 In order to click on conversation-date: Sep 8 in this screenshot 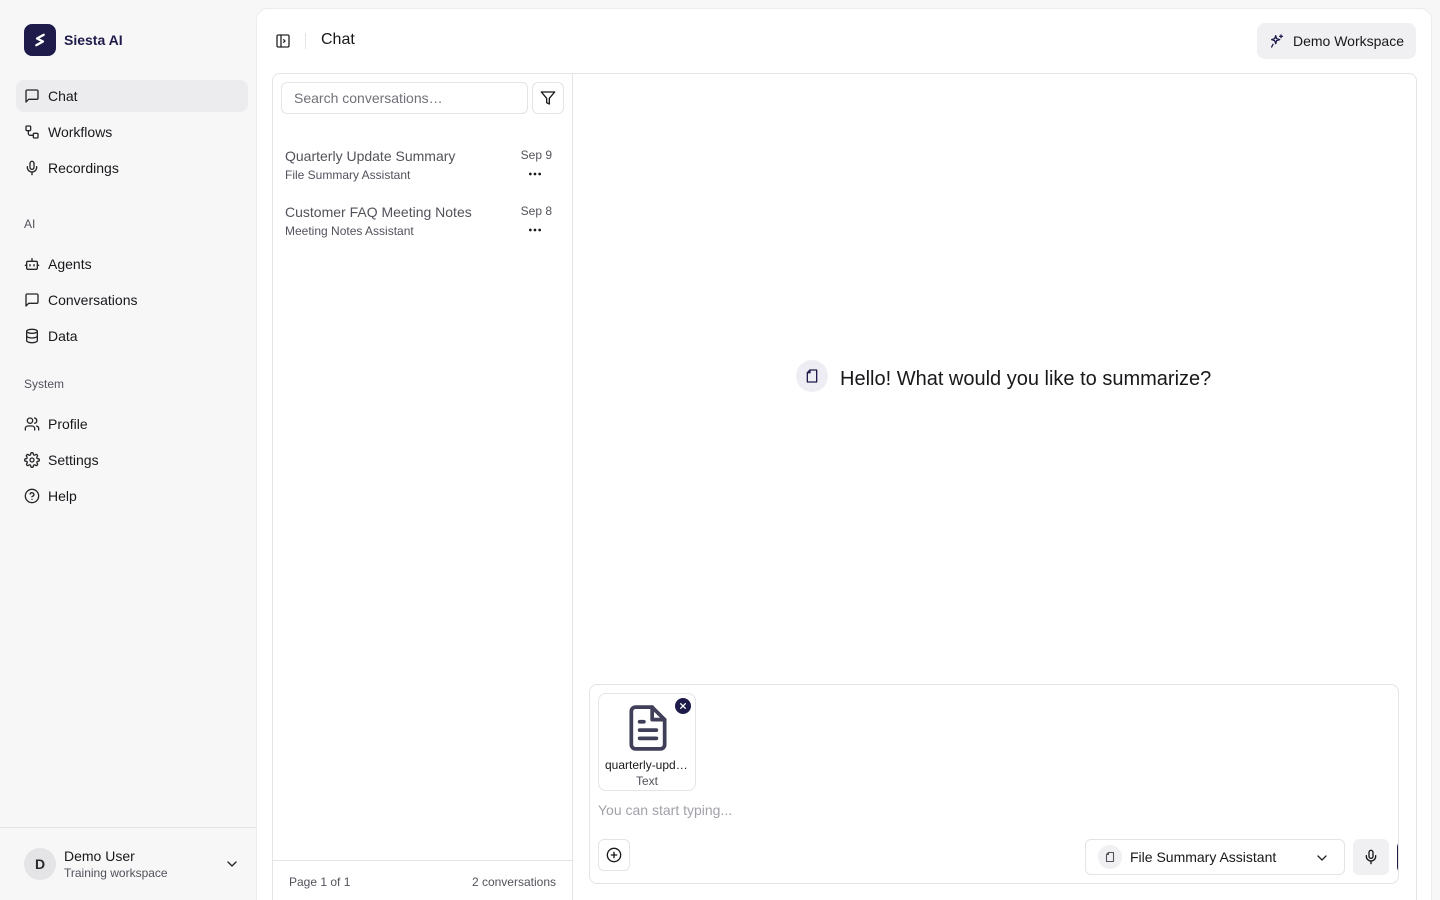, I will do `click(536, 211)`.